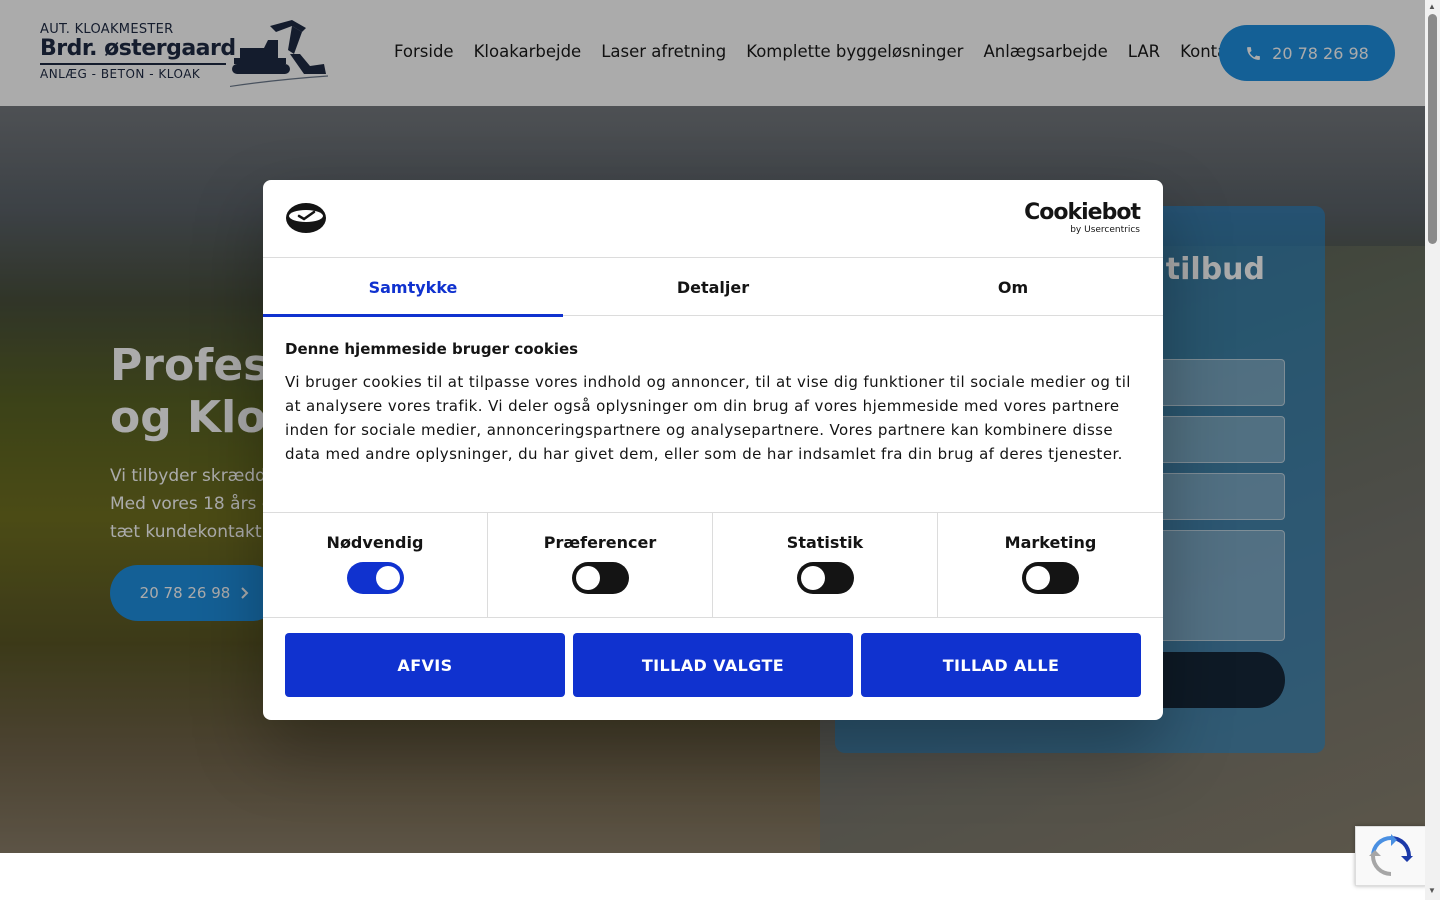 The width and height of the screenshot is (1440, 900). What do you see at coordinates (432, 349) in the screenshot?
I see `cookie-dialog-heading: Denne hjemmeside bruger cookies` at bounding box center [432, 349].